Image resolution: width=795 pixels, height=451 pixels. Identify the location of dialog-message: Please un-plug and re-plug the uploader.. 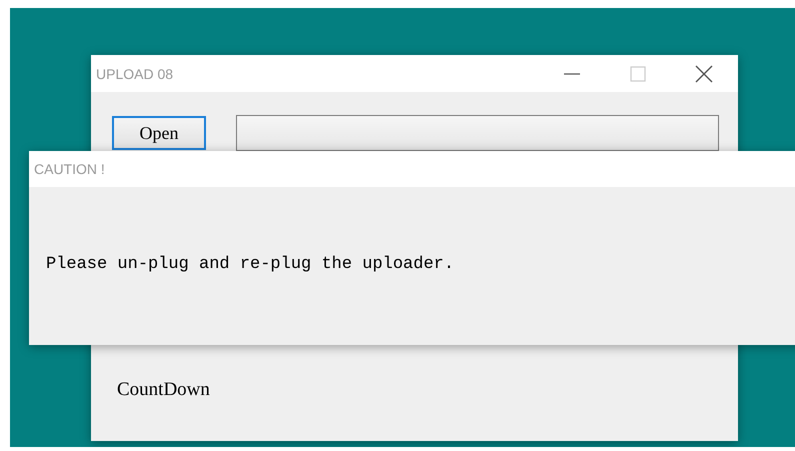
(250, 264).